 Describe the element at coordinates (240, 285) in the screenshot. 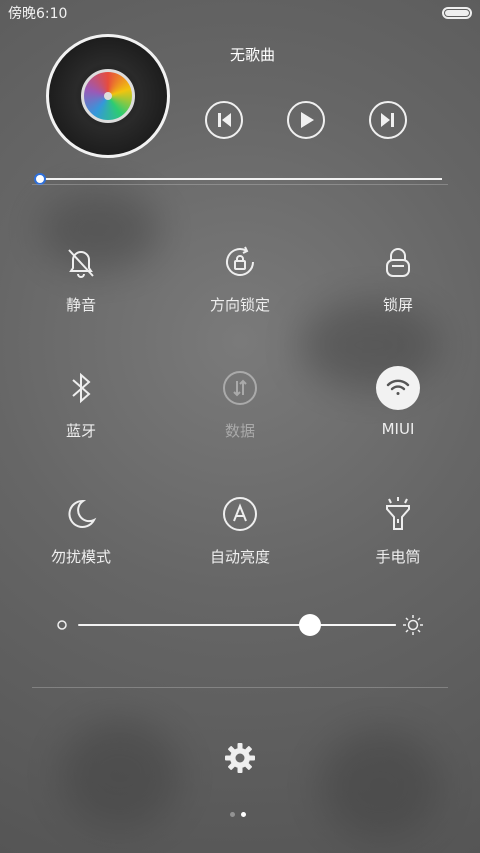

I see `toggle-rotation-lock: 方向锁定` at that location.